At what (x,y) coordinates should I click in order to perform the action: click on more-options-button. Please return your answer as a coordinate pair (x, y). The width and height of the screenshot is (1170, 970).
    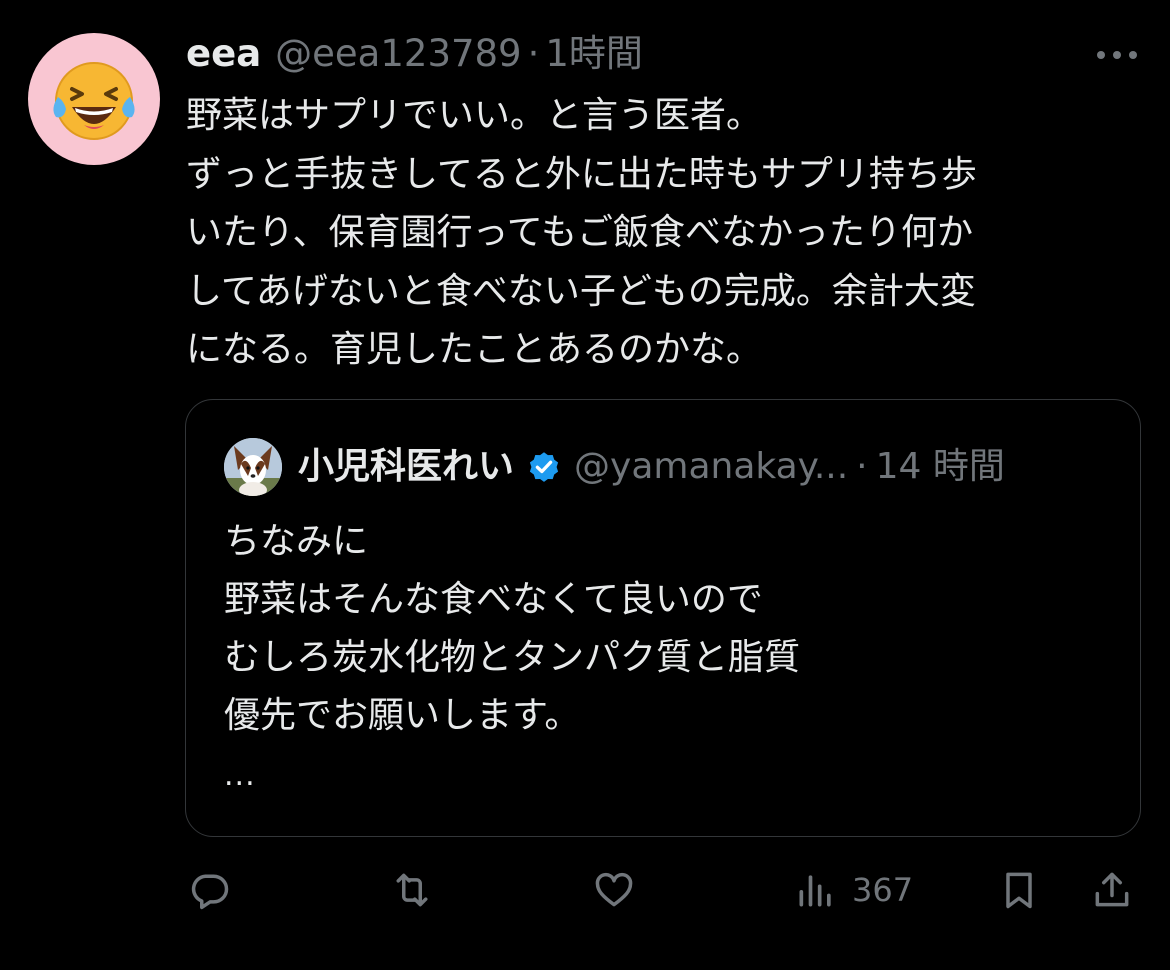
    Looking at the image, I should click on (1117, 55).